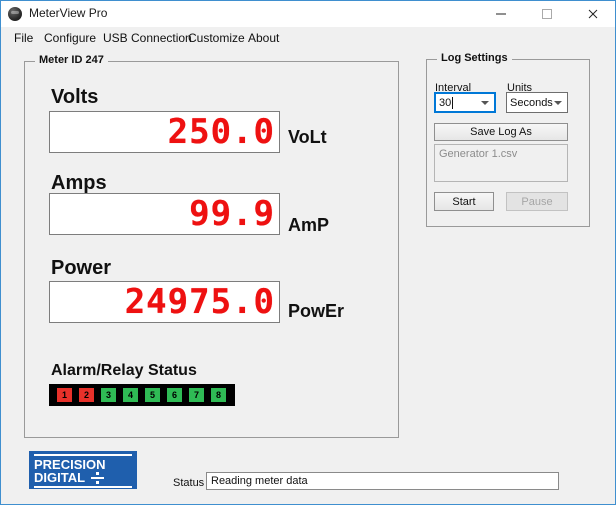 The height and width of the screenshot is (505, 616). I want to click on maximize-button, so click(546, 13).